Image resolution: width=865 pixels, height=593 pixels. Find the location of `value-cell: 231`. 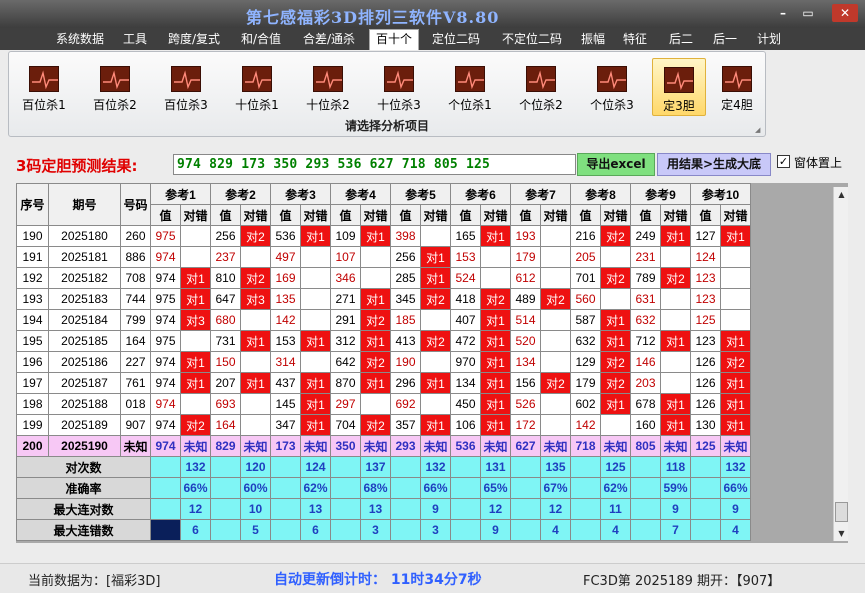

value-cell: 231 is located at coordinates (645, 257).